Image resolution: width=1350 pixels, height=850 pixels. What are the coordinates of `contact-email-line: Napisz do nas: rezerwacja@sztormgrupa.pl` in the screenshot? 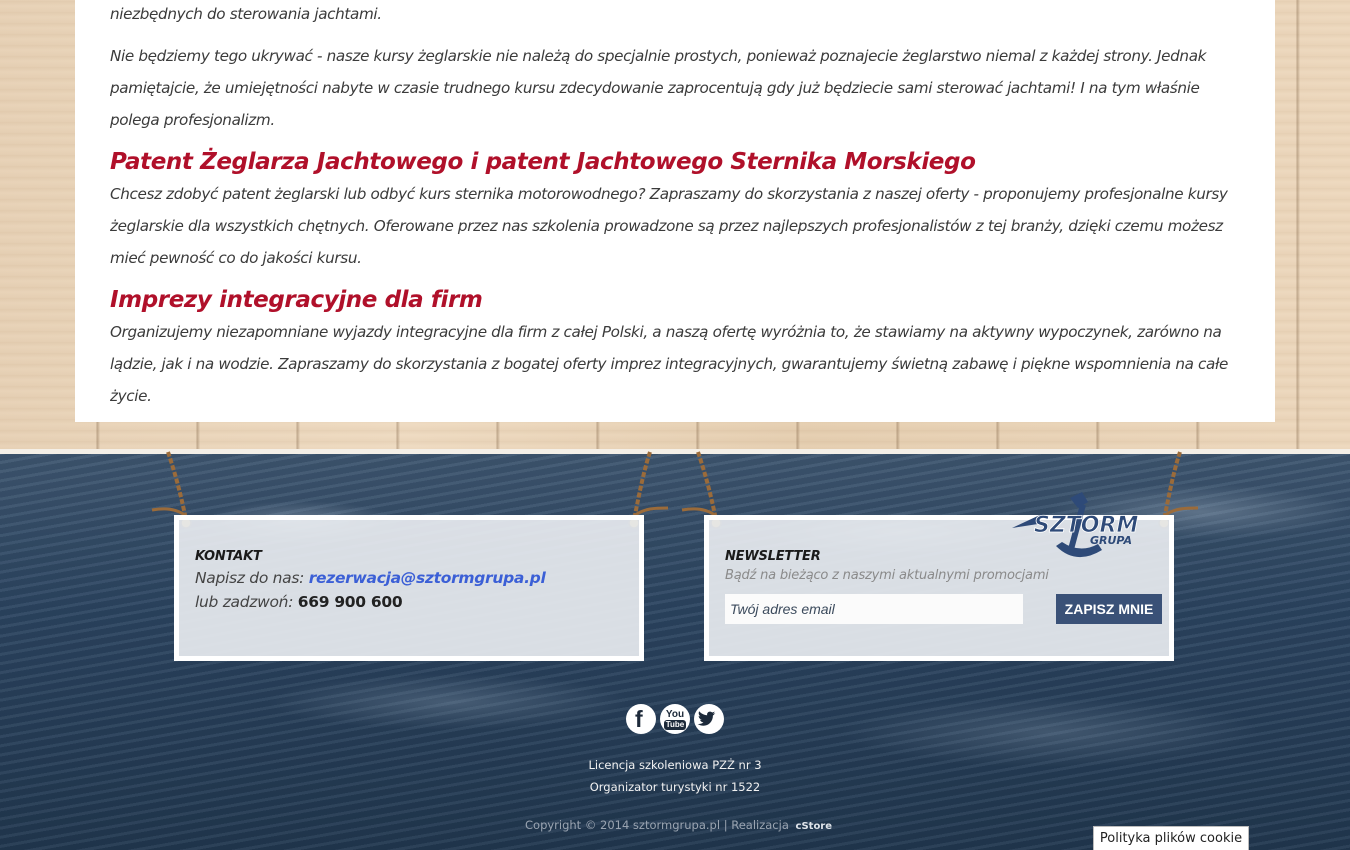 It's located at (370, 578).